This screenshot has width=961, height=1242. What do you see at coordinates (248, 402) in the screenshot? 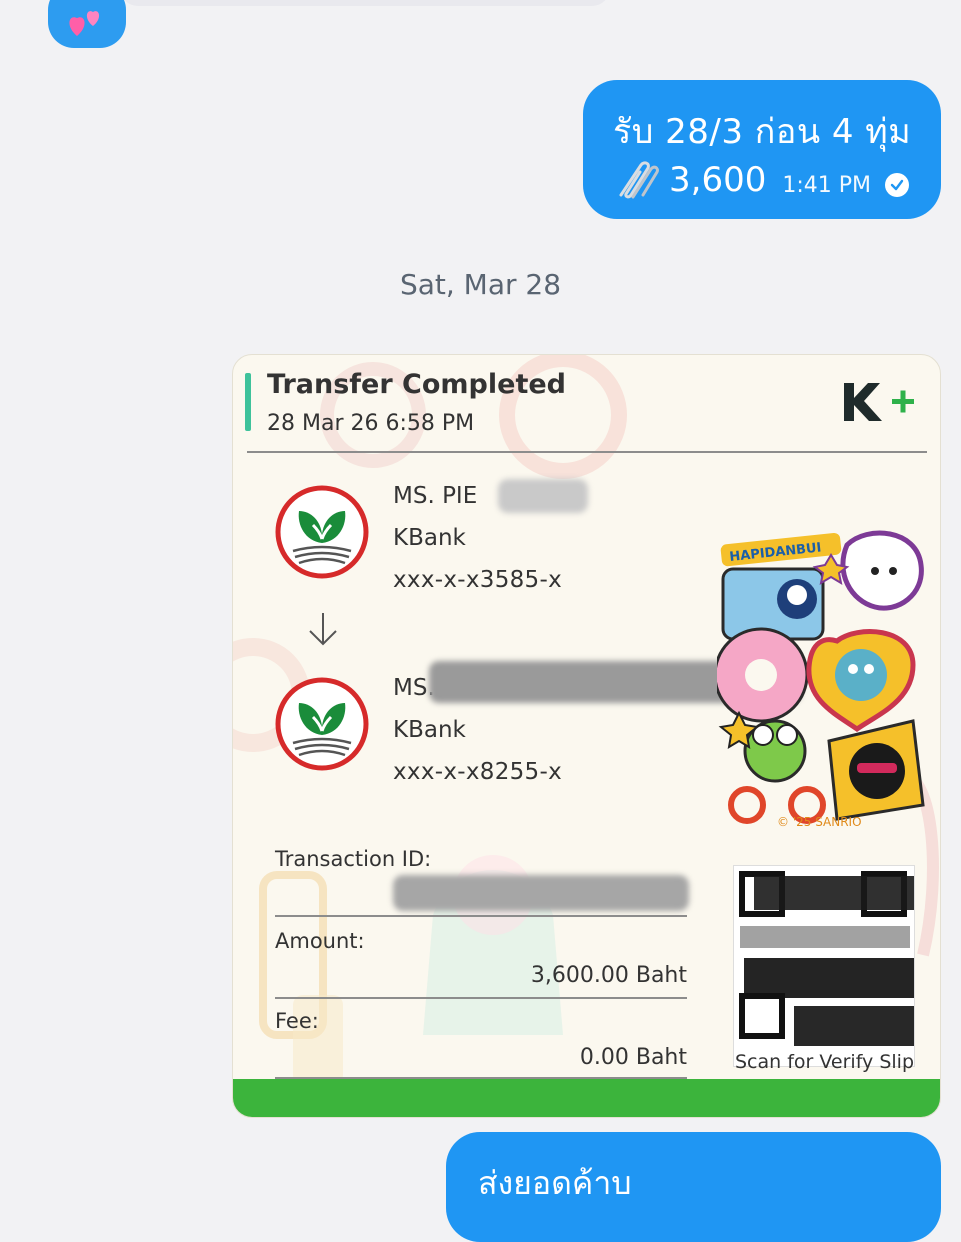
I see `title-accent-bar` at bounding box center [248, 402].